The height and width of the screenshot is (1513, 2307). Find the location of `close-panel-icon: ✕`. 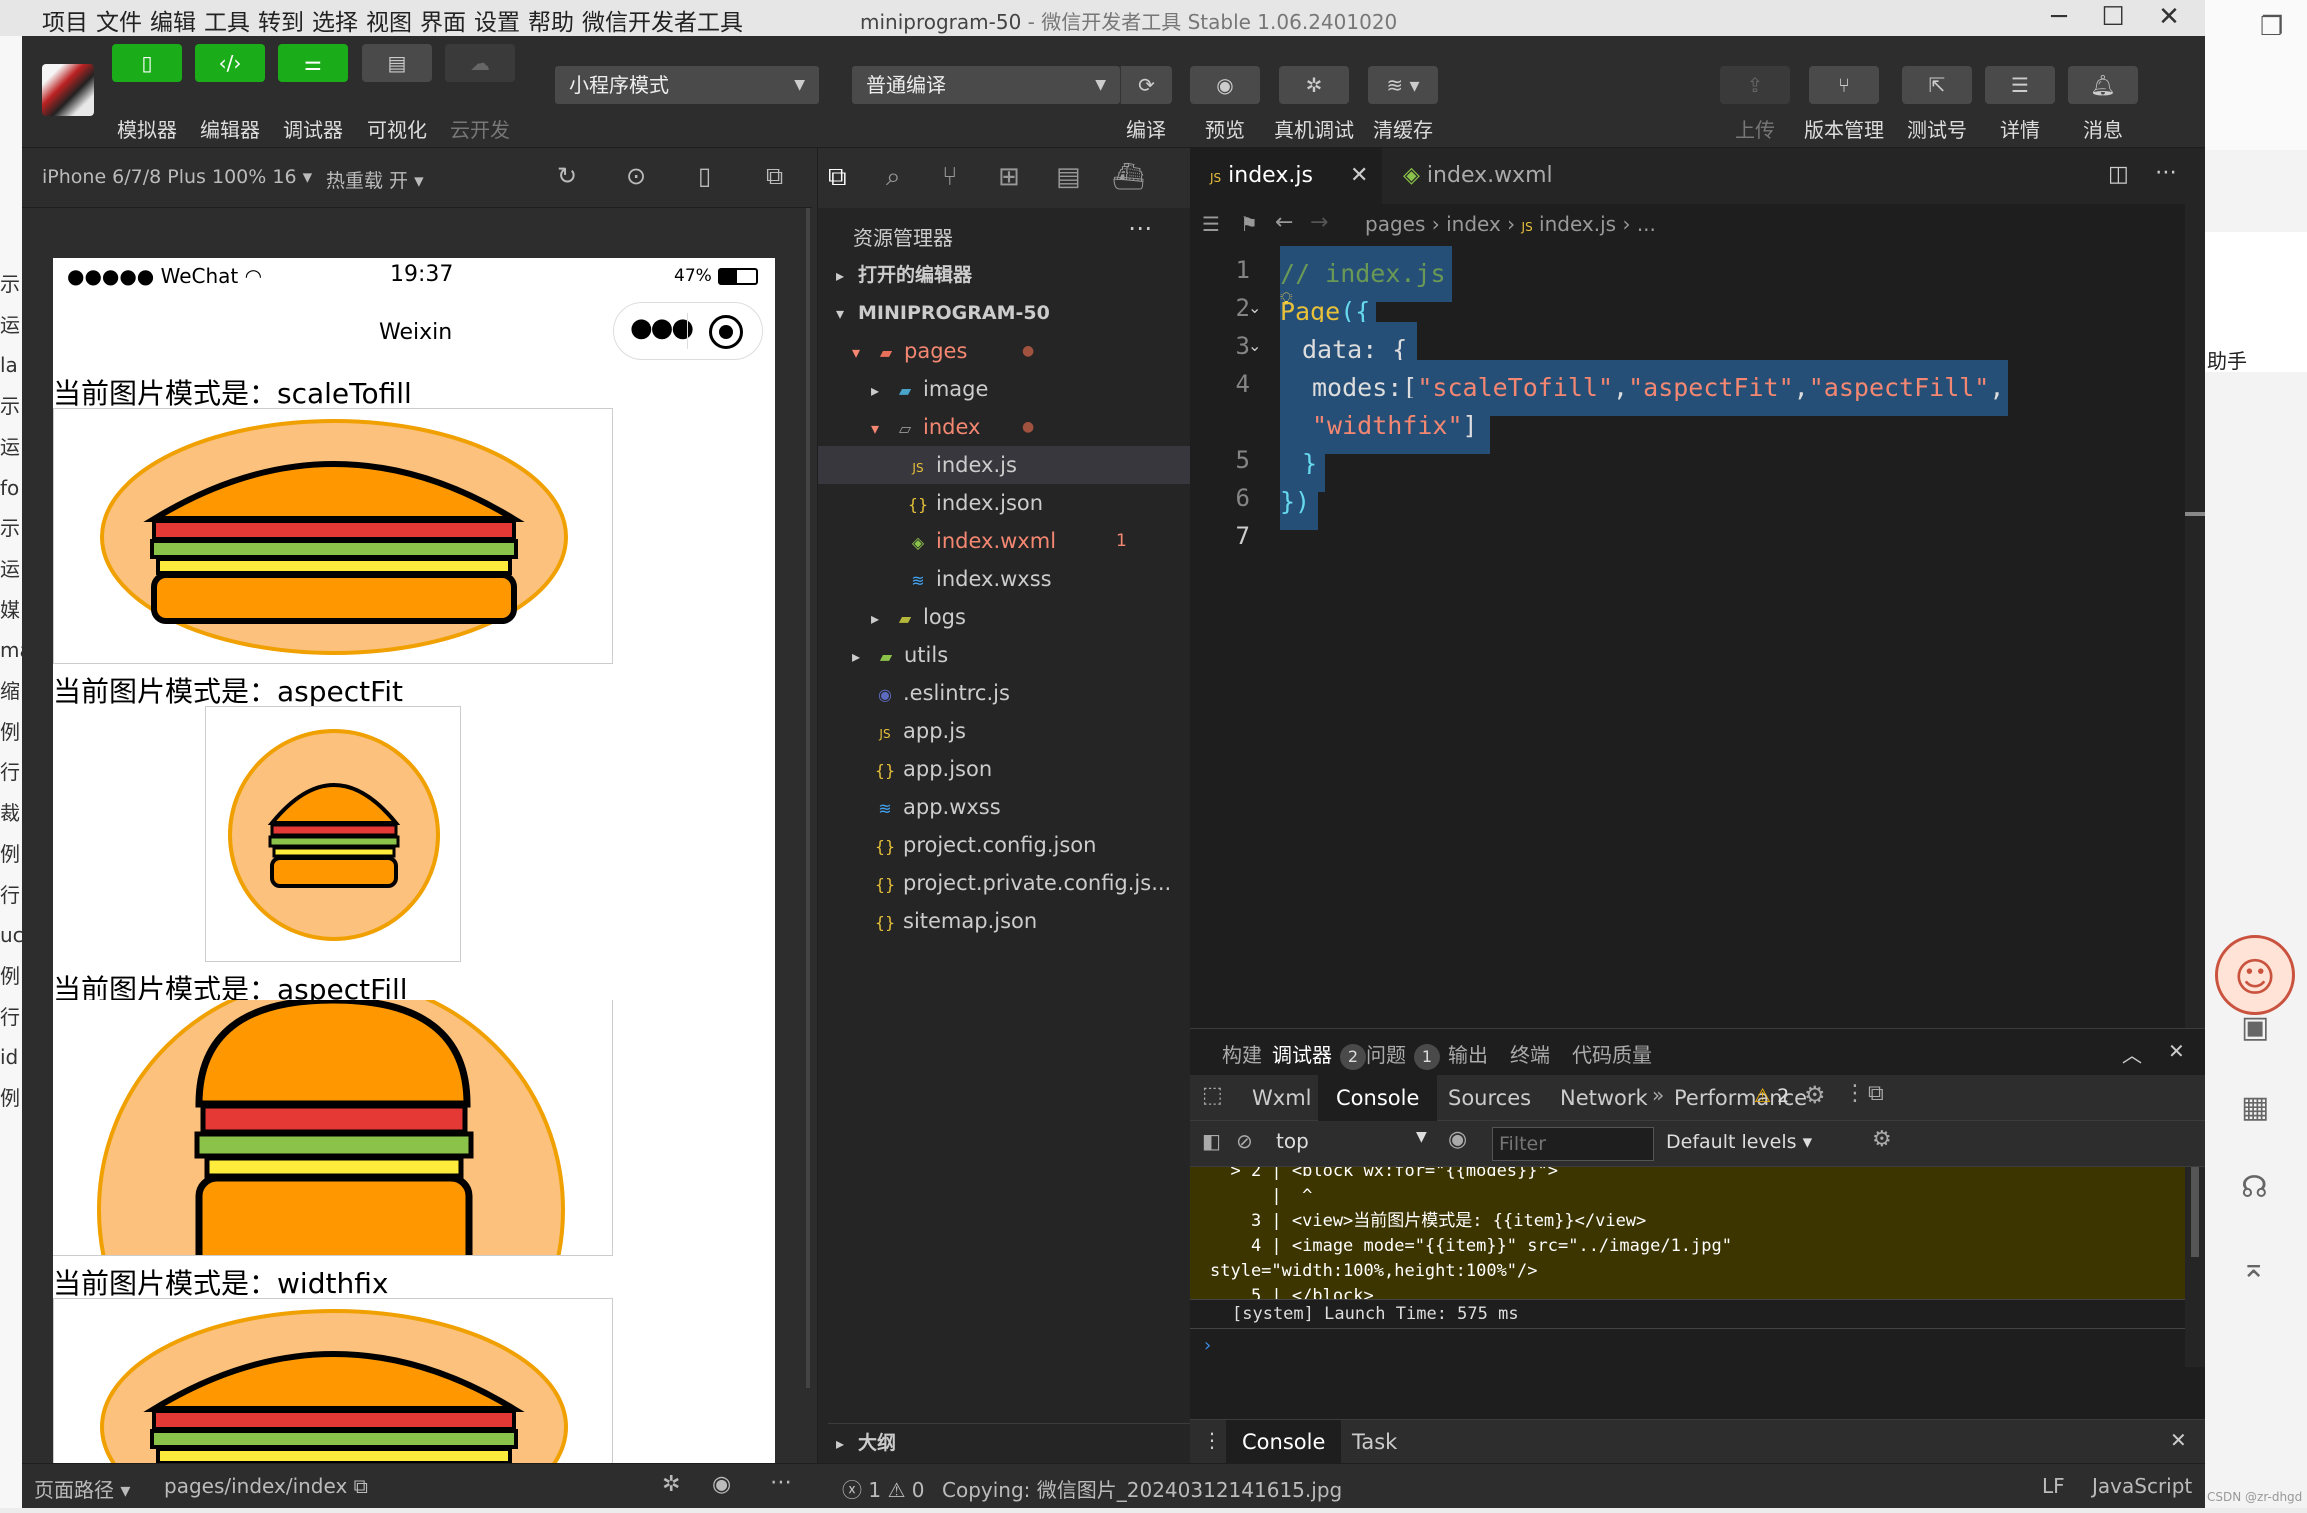

close-panel-icon: ✕ is located at coordinates (2176, 1051).